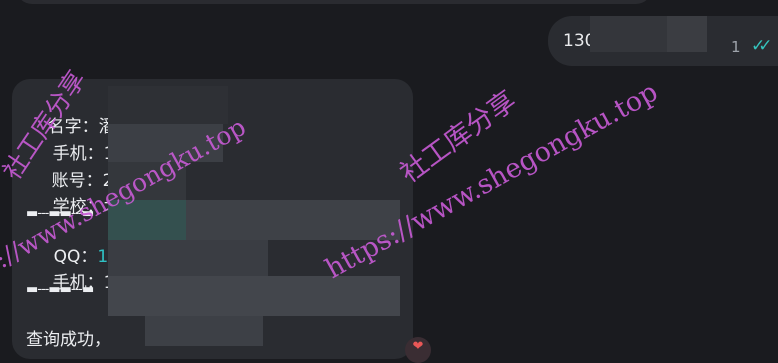 The image size is (778, 363). I want to click on previous-message-bubble, so click(334, 2).